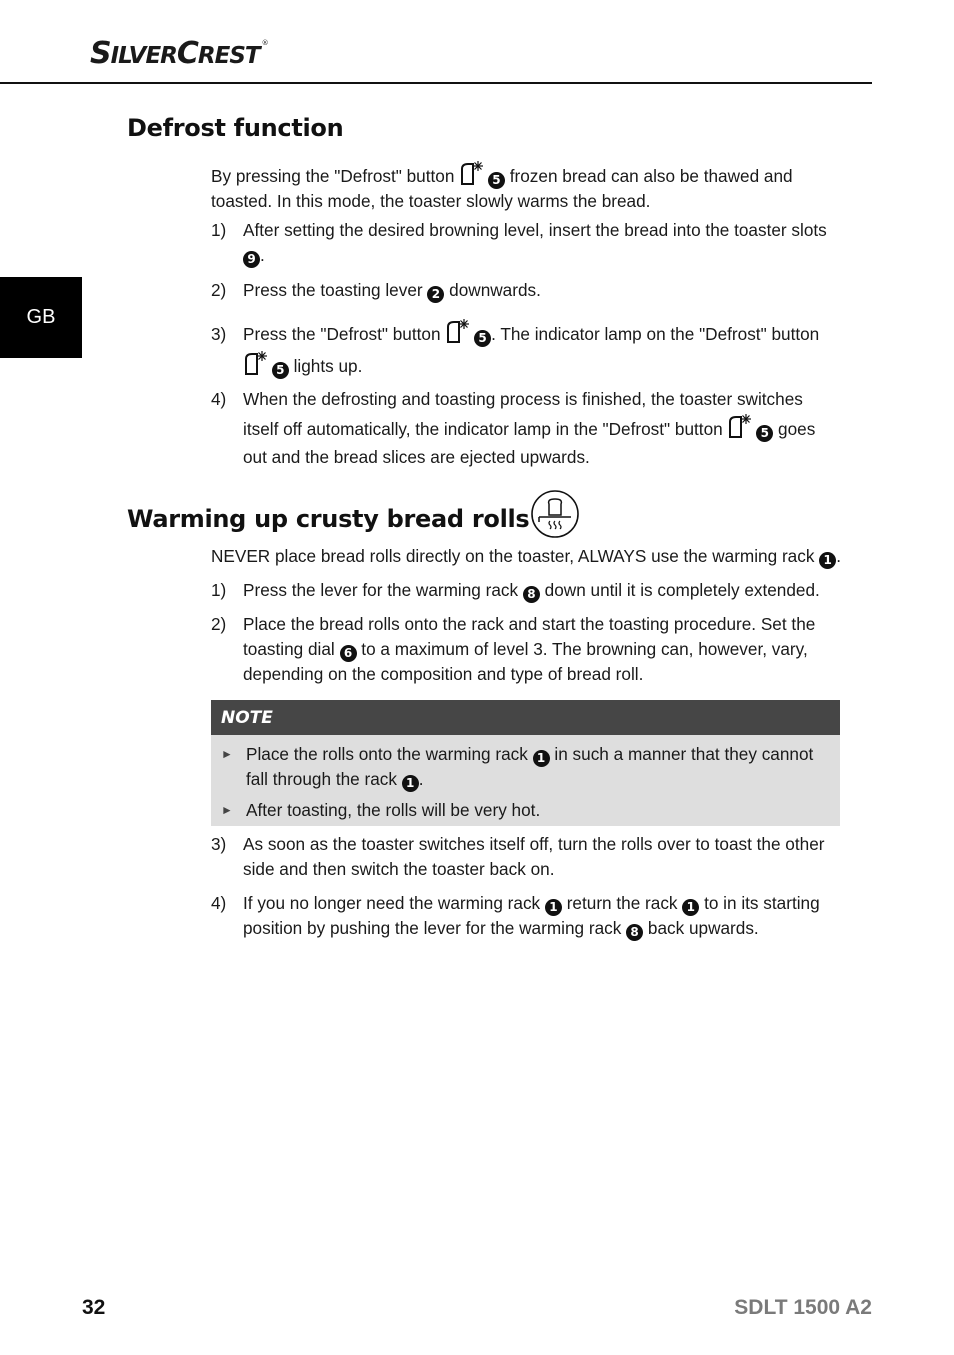  What do you see at coordinates (525, 717) in the screenshot?
I see `note-header: NOTE` at bounding box center [525, 717].